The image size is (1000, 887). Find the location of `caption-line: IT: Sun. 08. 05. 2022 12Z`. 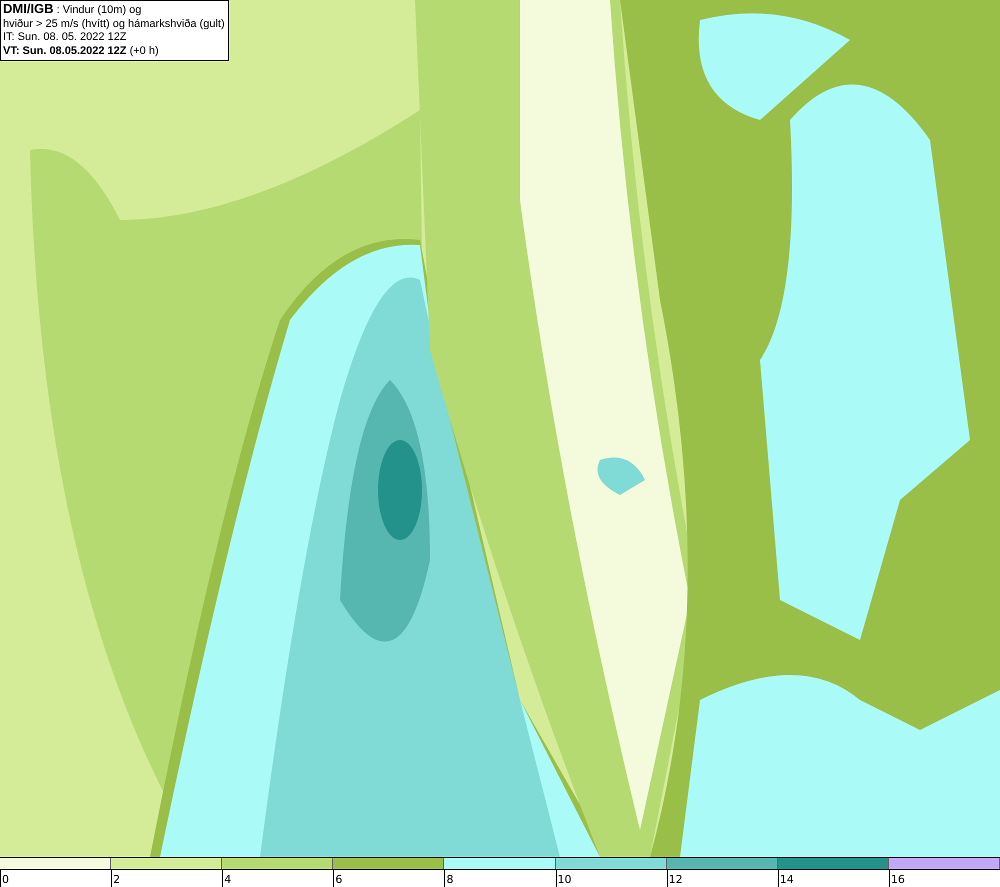

caption-line: IT: Sun. 08. 05. 2022 12Z is located at coordinates (65, 37).